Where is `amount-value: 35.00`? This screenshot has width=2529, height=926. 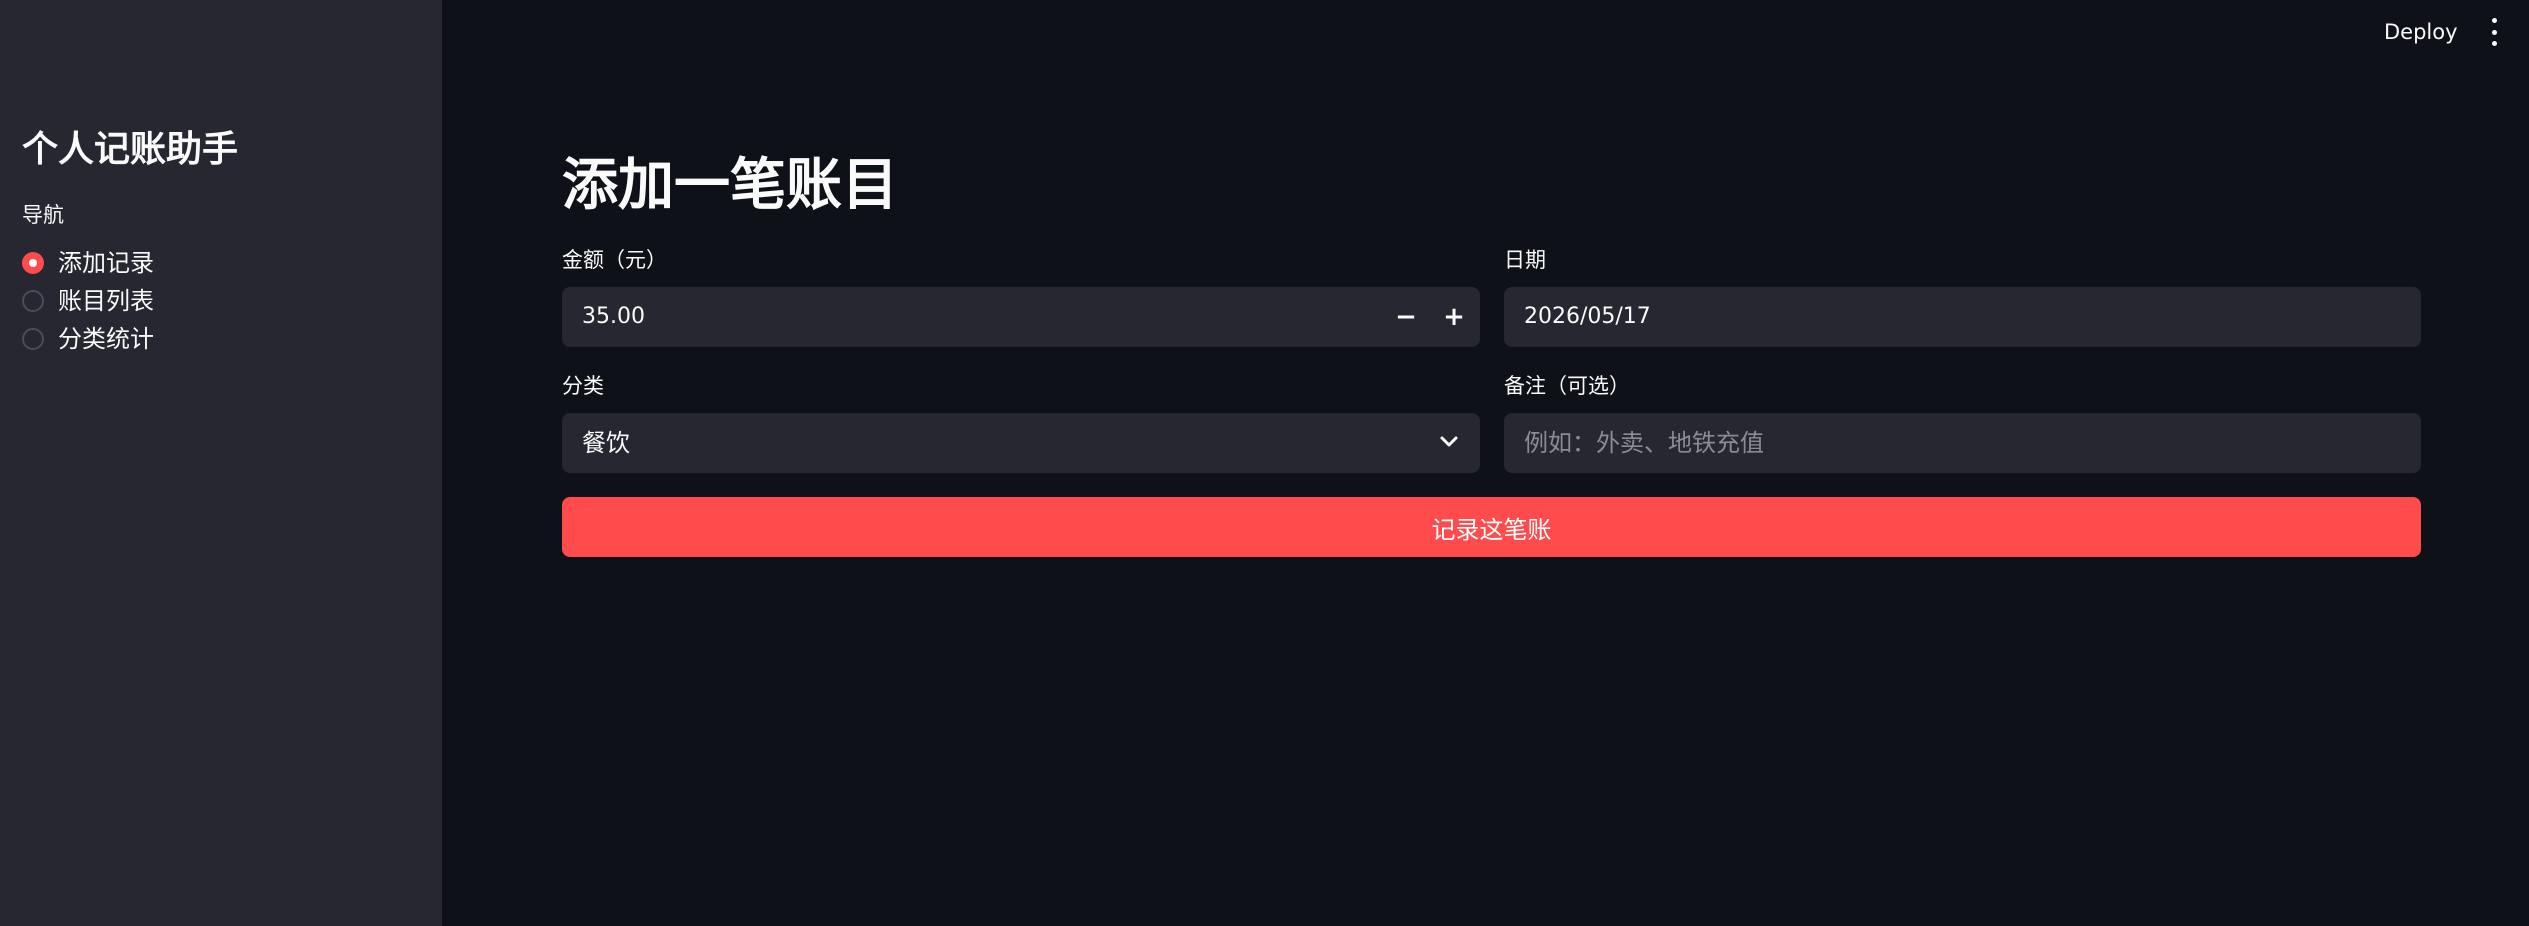
amount-value: 35.00 is located at coordinates (613, 317).